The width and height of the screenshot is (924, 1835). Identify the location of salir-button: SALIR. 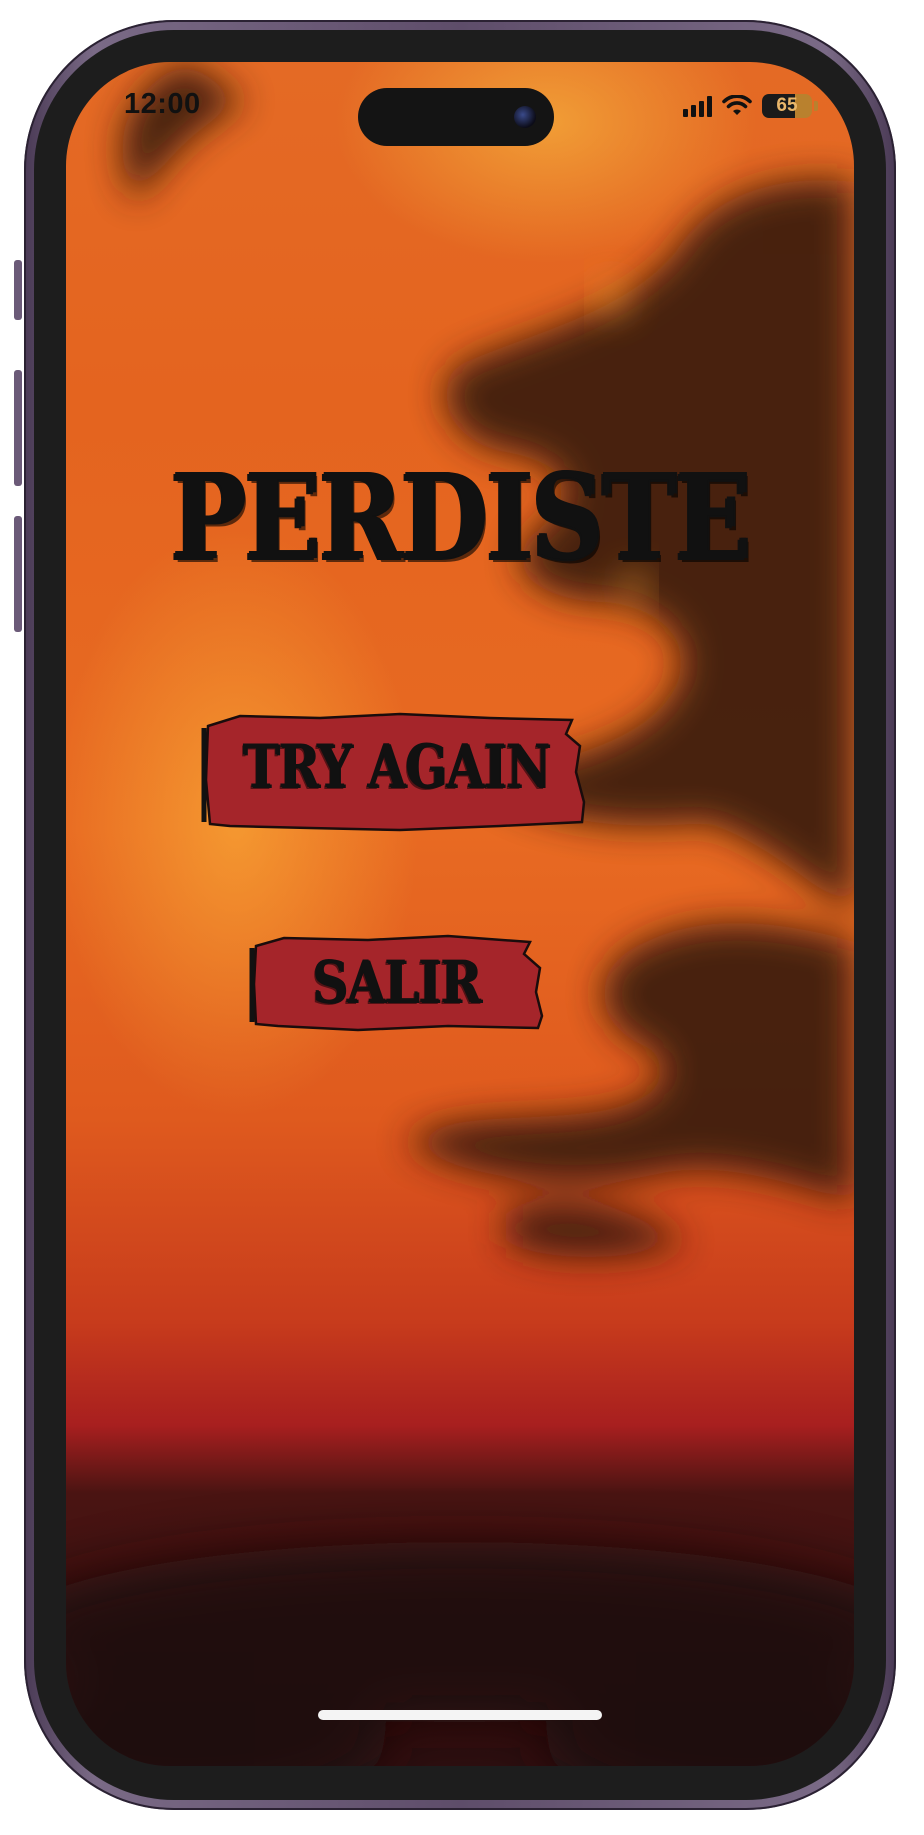
(396, 983).